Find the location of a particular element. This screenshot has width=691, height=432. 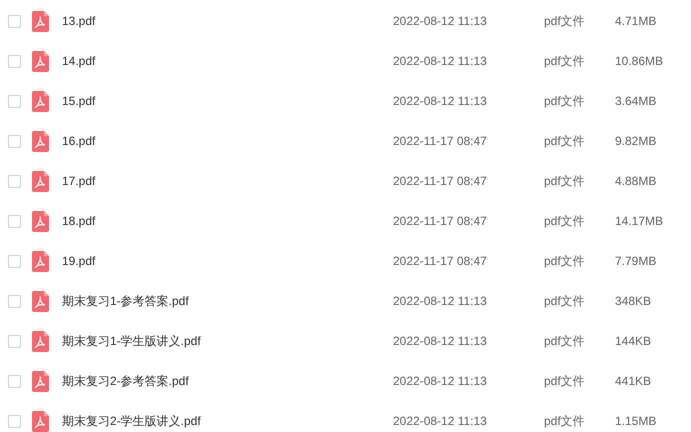

file-size: 9.82MB is located at coordinates (636, 141).